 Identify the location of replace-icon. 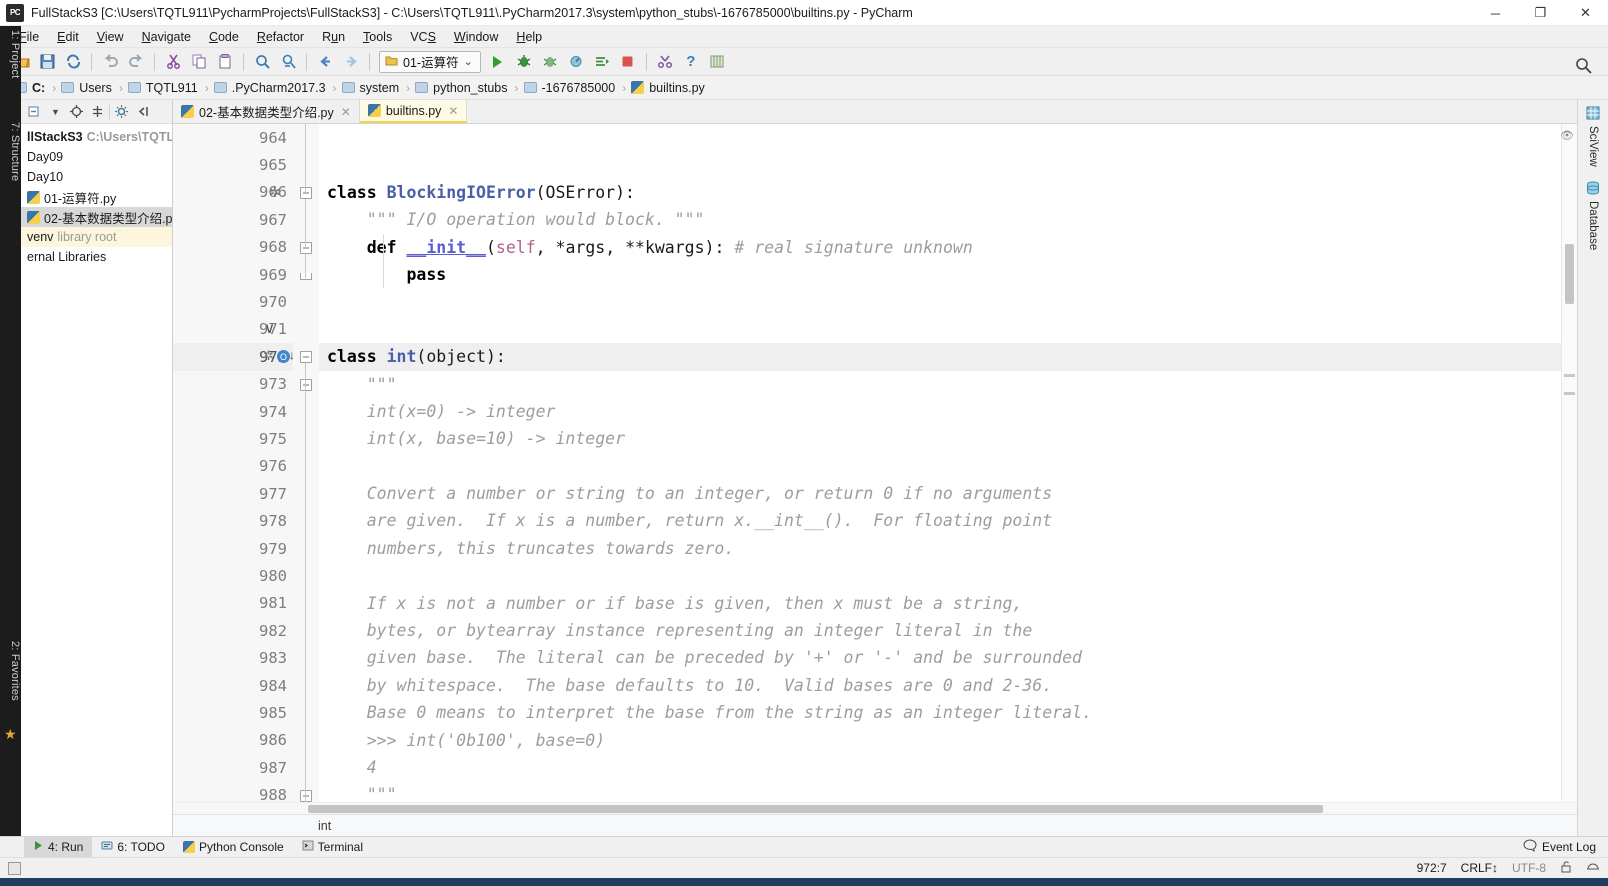
(288, 62).